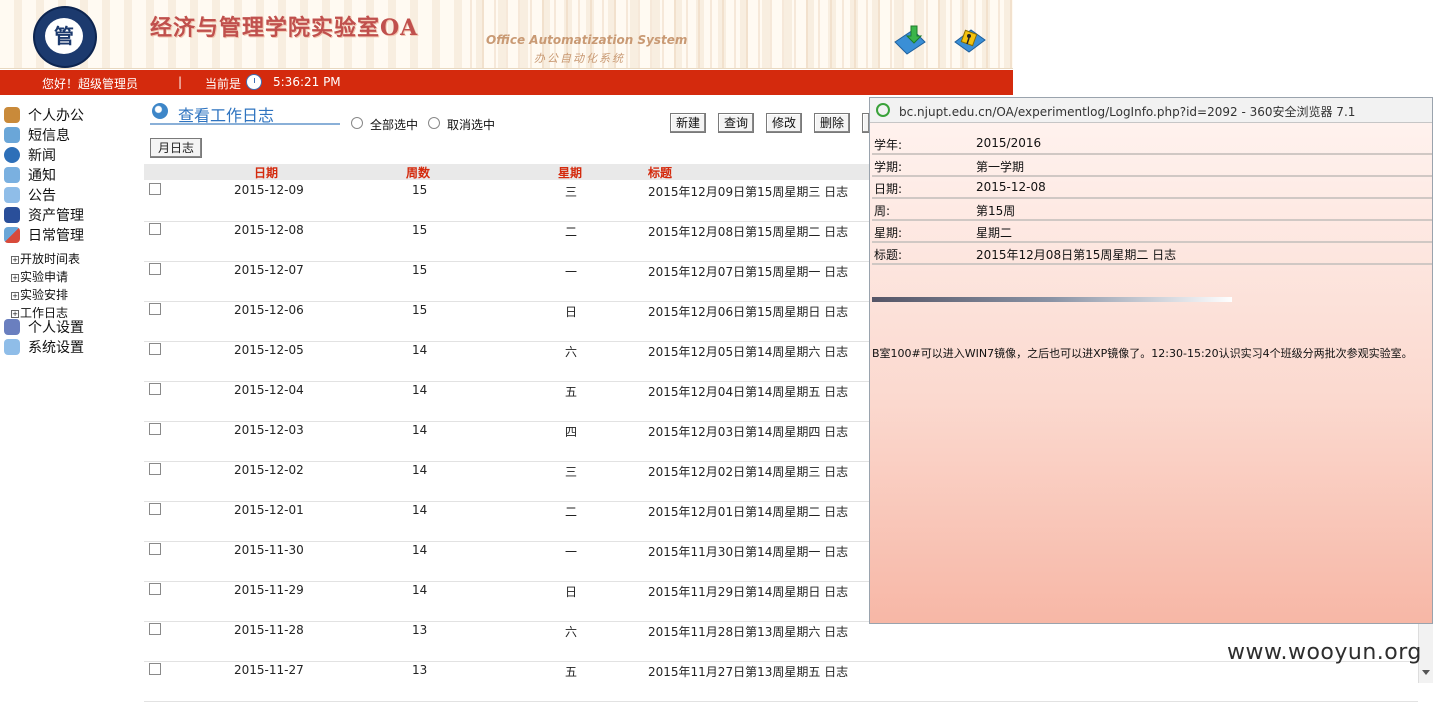 This screenshot has height=702, width=1433. I want to click on exit-icon, so click(970, 39).